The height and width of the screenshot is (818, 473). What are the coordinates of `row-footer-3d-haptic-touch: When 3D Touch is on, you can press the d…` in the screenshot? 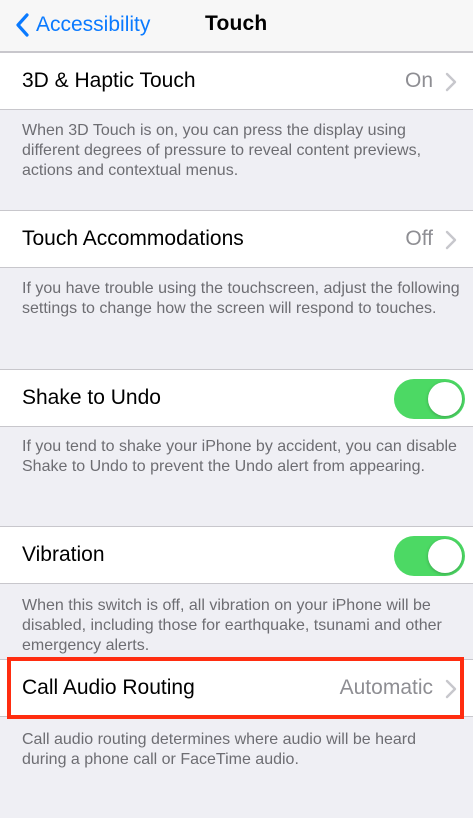 It's located at (222, 150).